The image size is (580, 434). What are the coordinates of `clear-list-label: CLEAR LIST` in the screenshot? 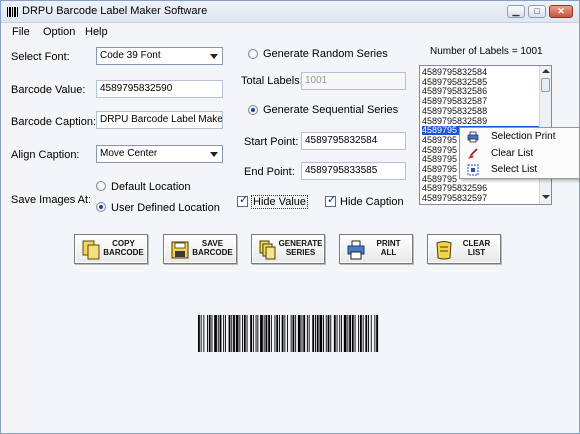 It's located at (476, 248).